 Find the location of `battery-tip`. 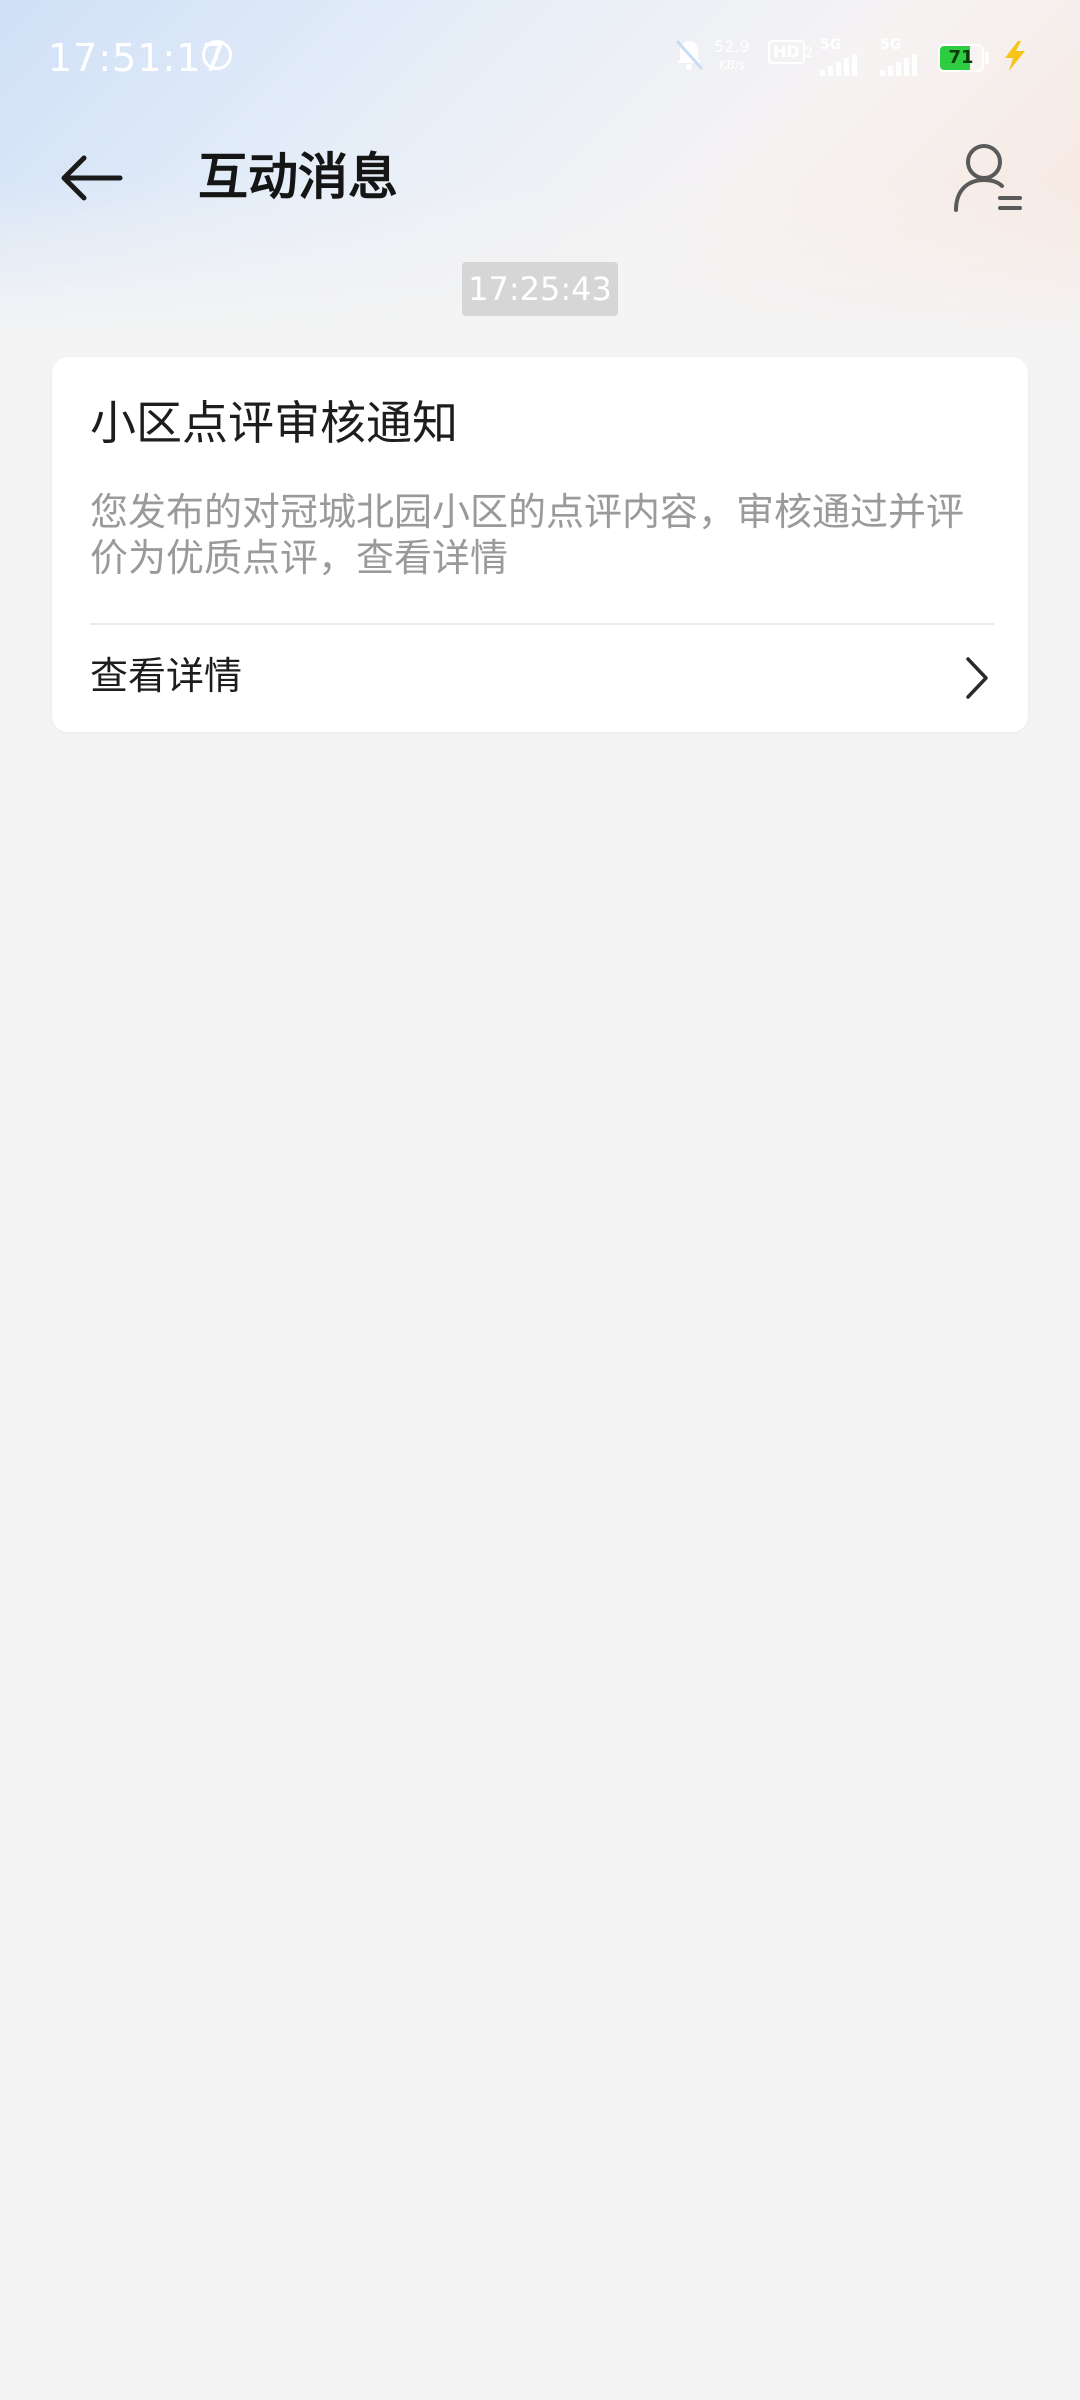

battery-tip is located at coordinates (987, 58).